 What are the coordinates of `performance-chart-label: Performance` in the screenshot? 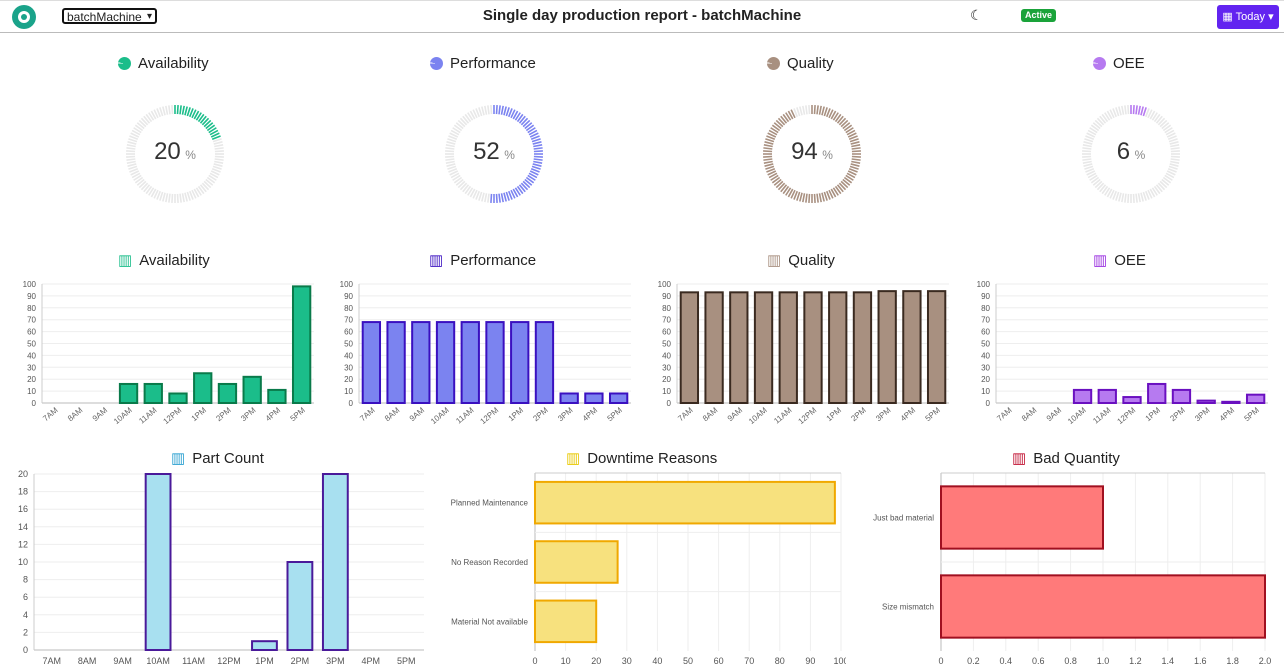 It's located at (493, 260).